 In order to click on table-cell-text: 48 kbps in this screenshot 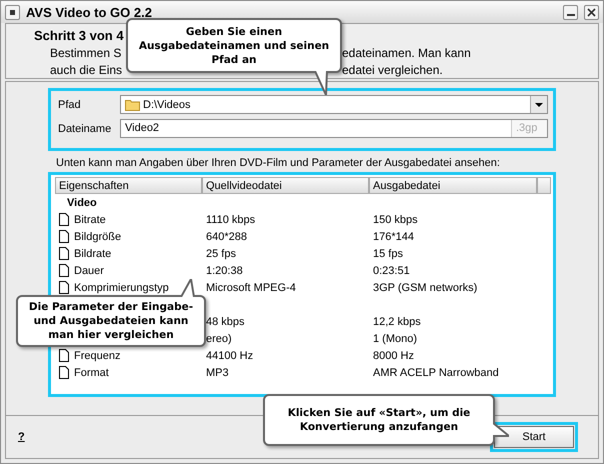, I will do `click(225, 322)`.